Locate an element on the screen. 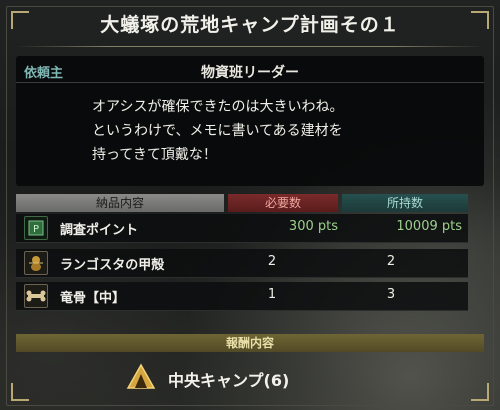 The width and height of the screenshot is (500, 410). client-name: 物資班リーダー is located at coordinates (250, 73).